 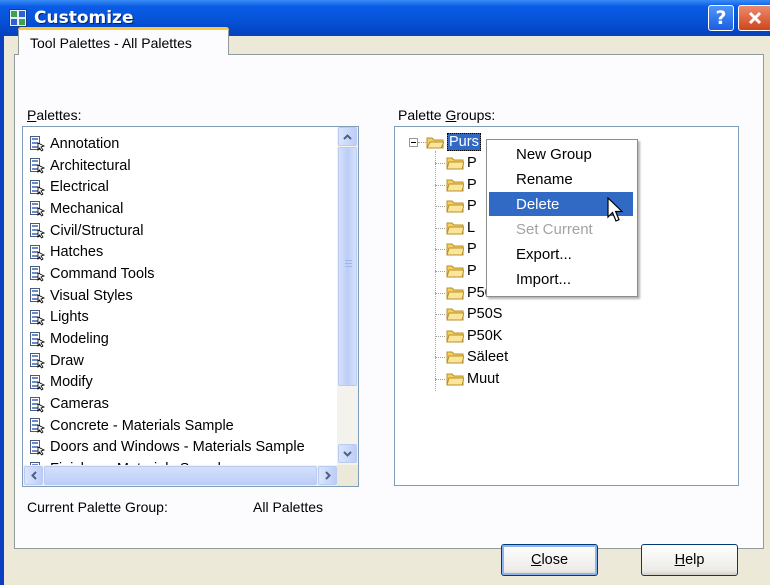 What do you see at coordinates (485, 314) in the screenshot?
I see `tree-node-label: P50S` at bounding box center [485, 314].